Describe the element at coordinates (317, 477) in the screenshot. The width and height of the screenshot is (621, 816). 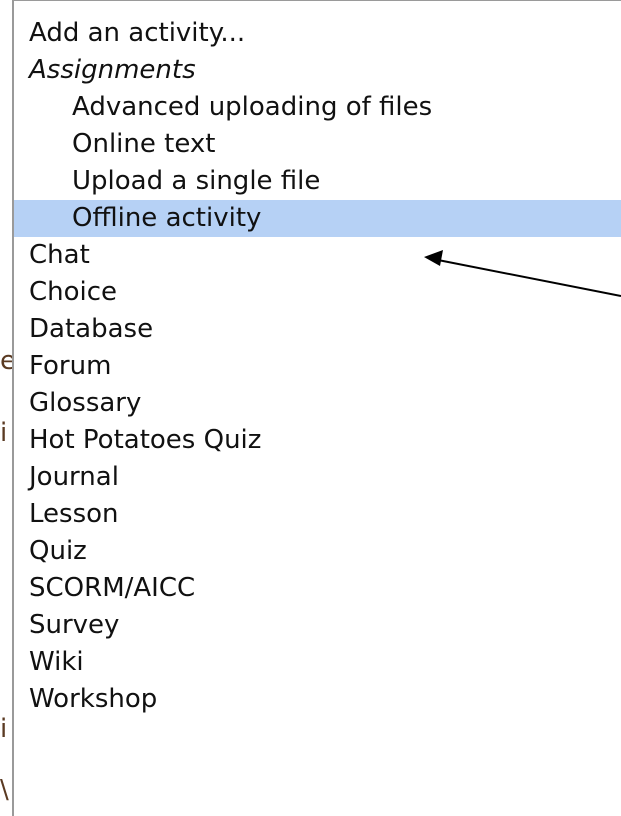
I see `menu-item-journal: Journal` at that location.